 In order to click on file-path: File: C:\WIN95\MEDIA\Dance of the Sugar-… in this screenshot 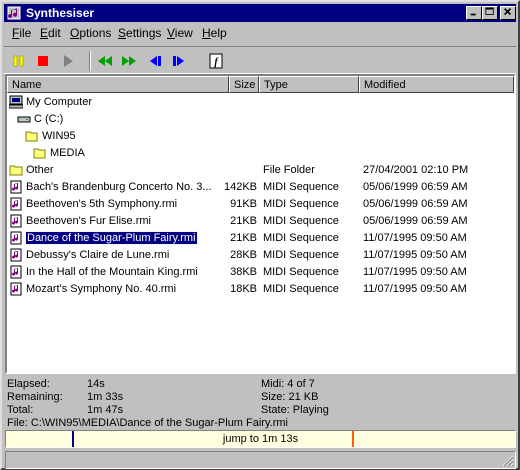, I will do `click(147, 423)`.